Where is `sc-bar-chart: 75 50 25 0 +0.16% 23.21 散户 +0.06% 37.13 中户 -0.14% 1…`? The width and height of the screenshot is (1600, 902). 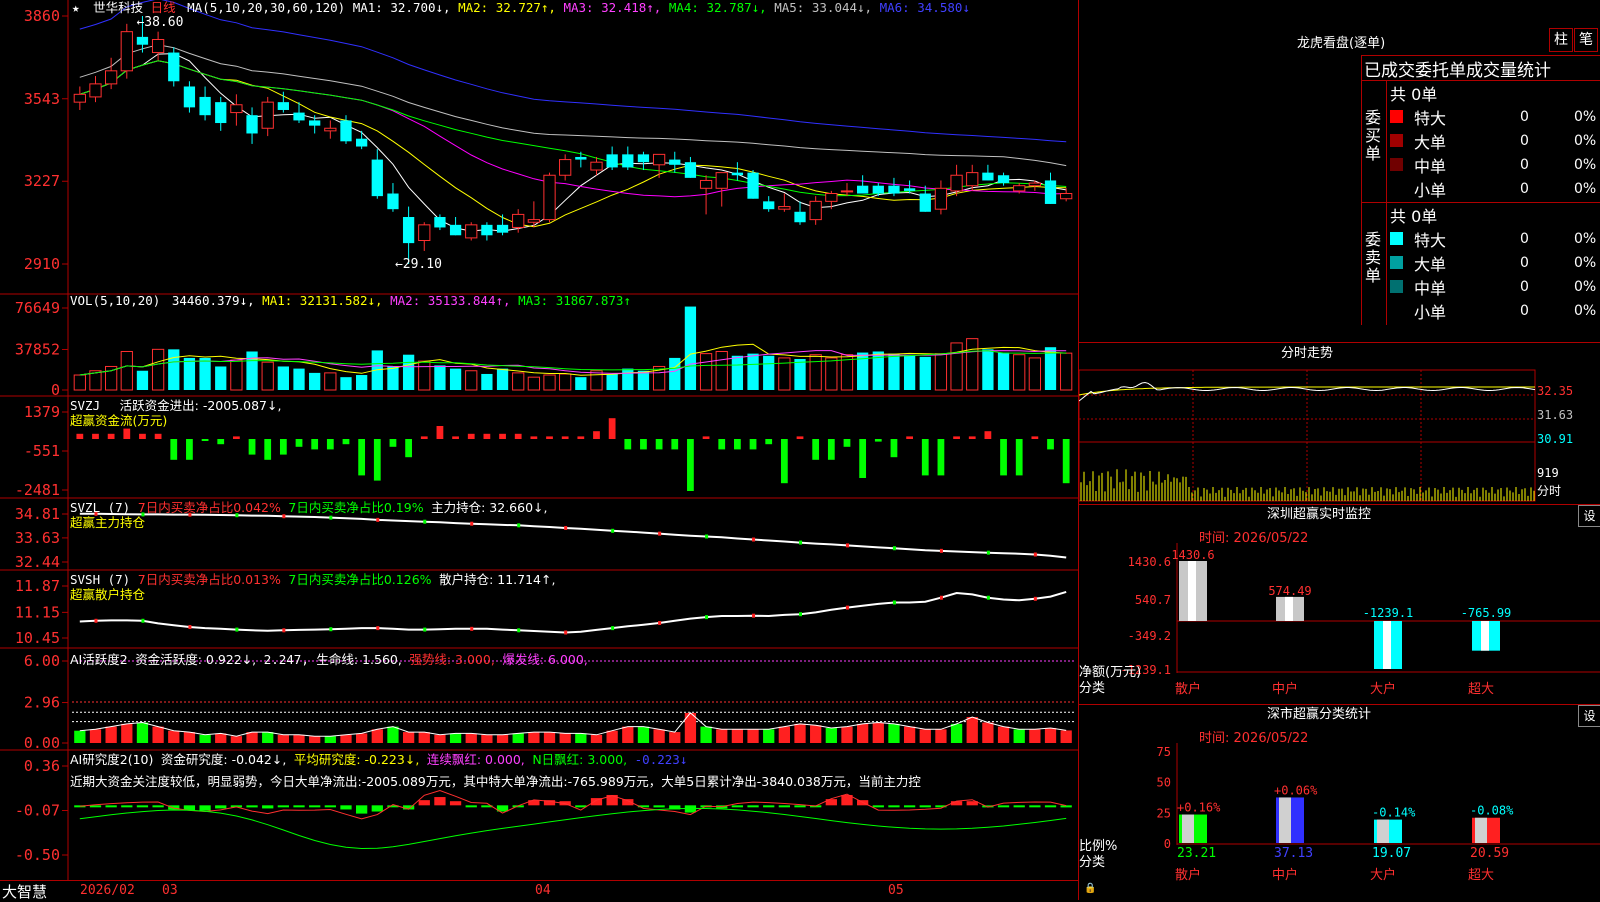
sc-bar-chart: 75 50 25 0 +0.16% 23.21 散户 +0.06% 37.13 中户 -0.14% 1… is located at coordinates (1339, 822).